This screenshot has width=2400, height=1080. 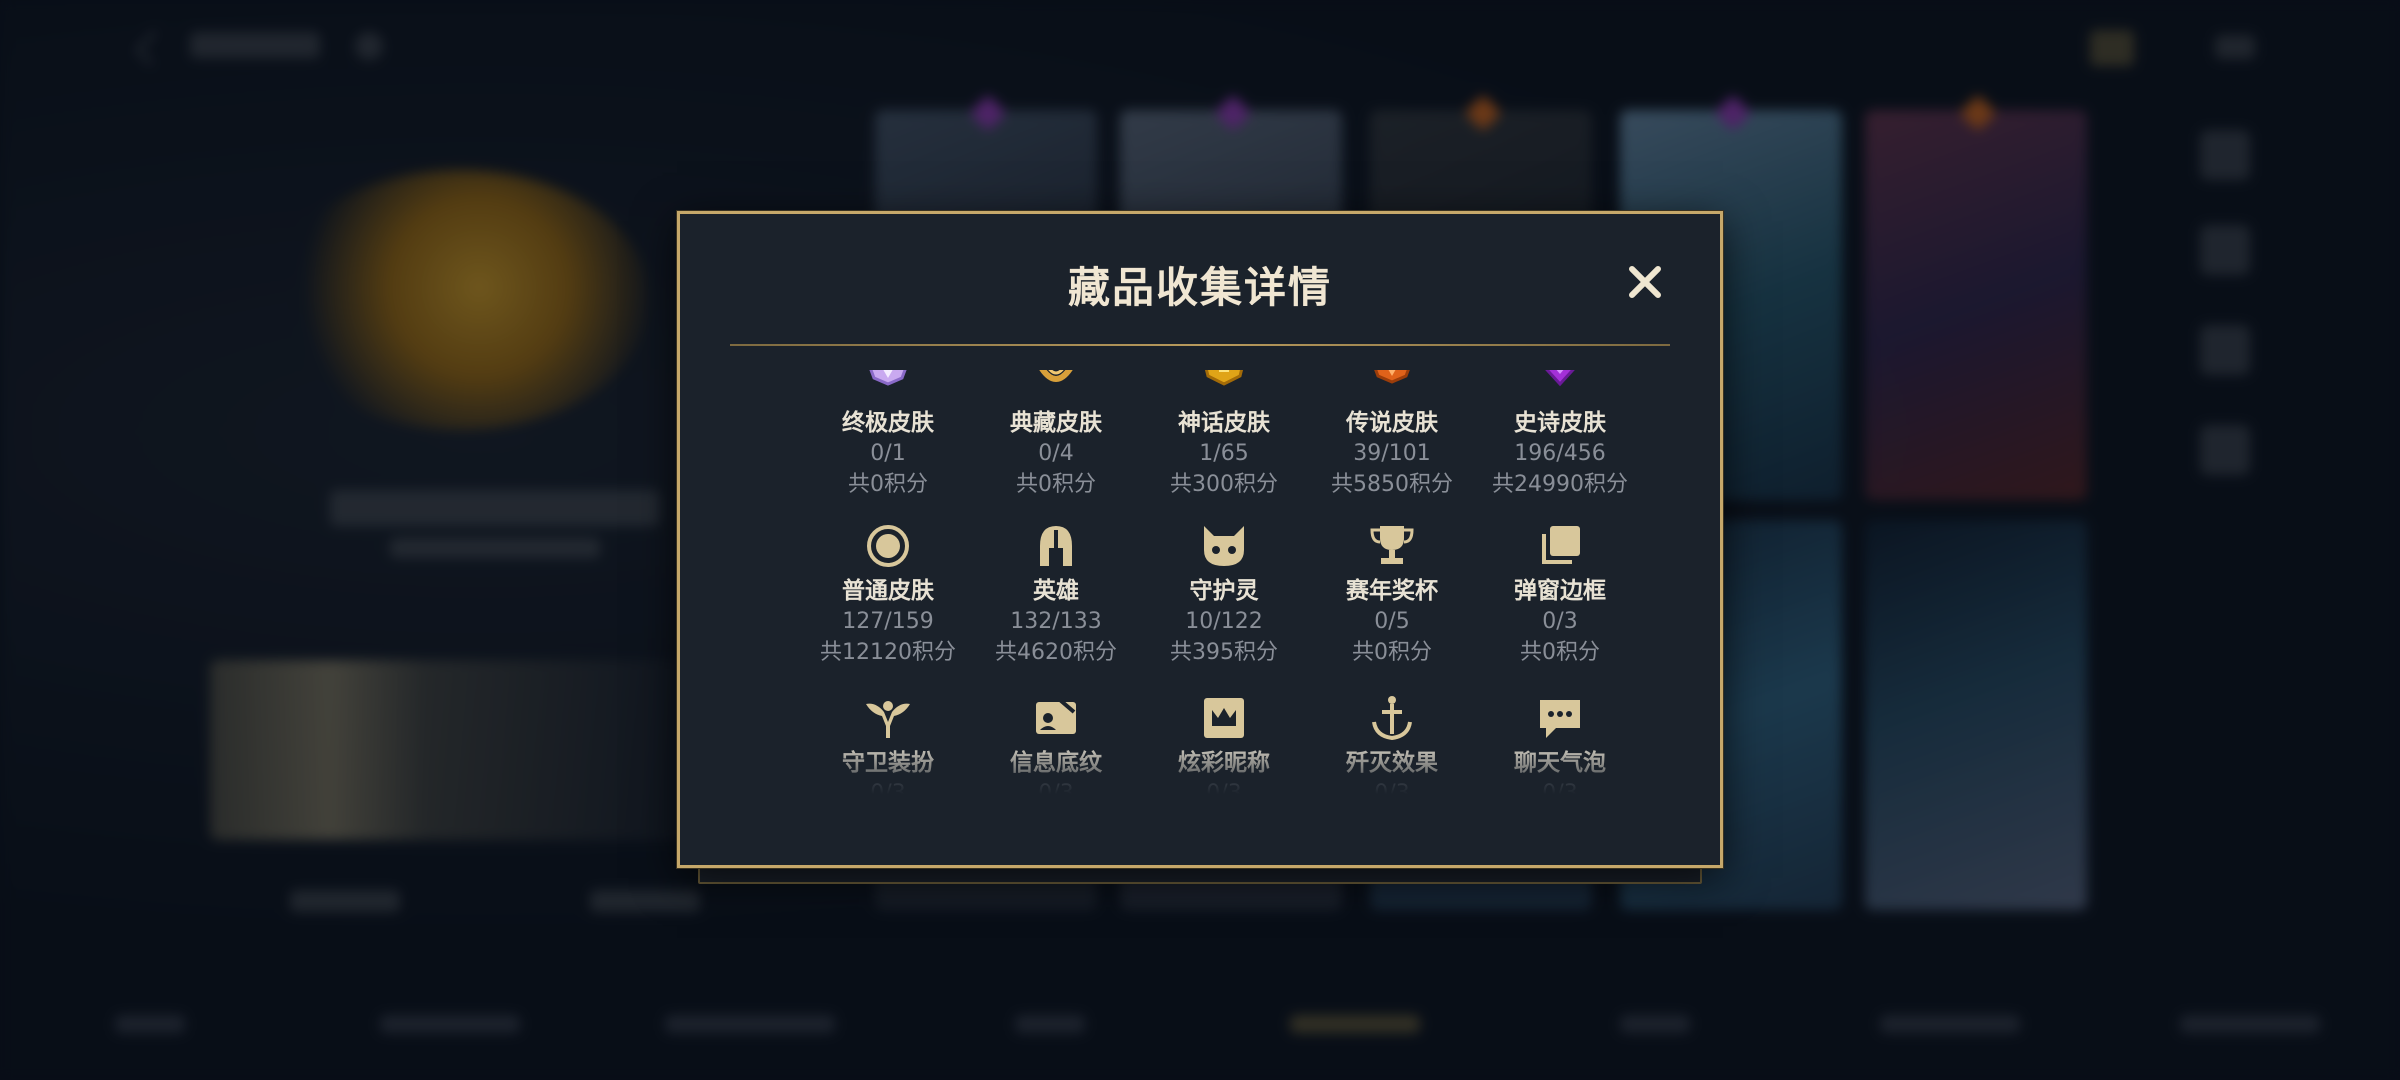 What do you see at coordinates (1224, 546) in the screenshot?
I see `little-legend-icon` at bounding box center [1224, 546].